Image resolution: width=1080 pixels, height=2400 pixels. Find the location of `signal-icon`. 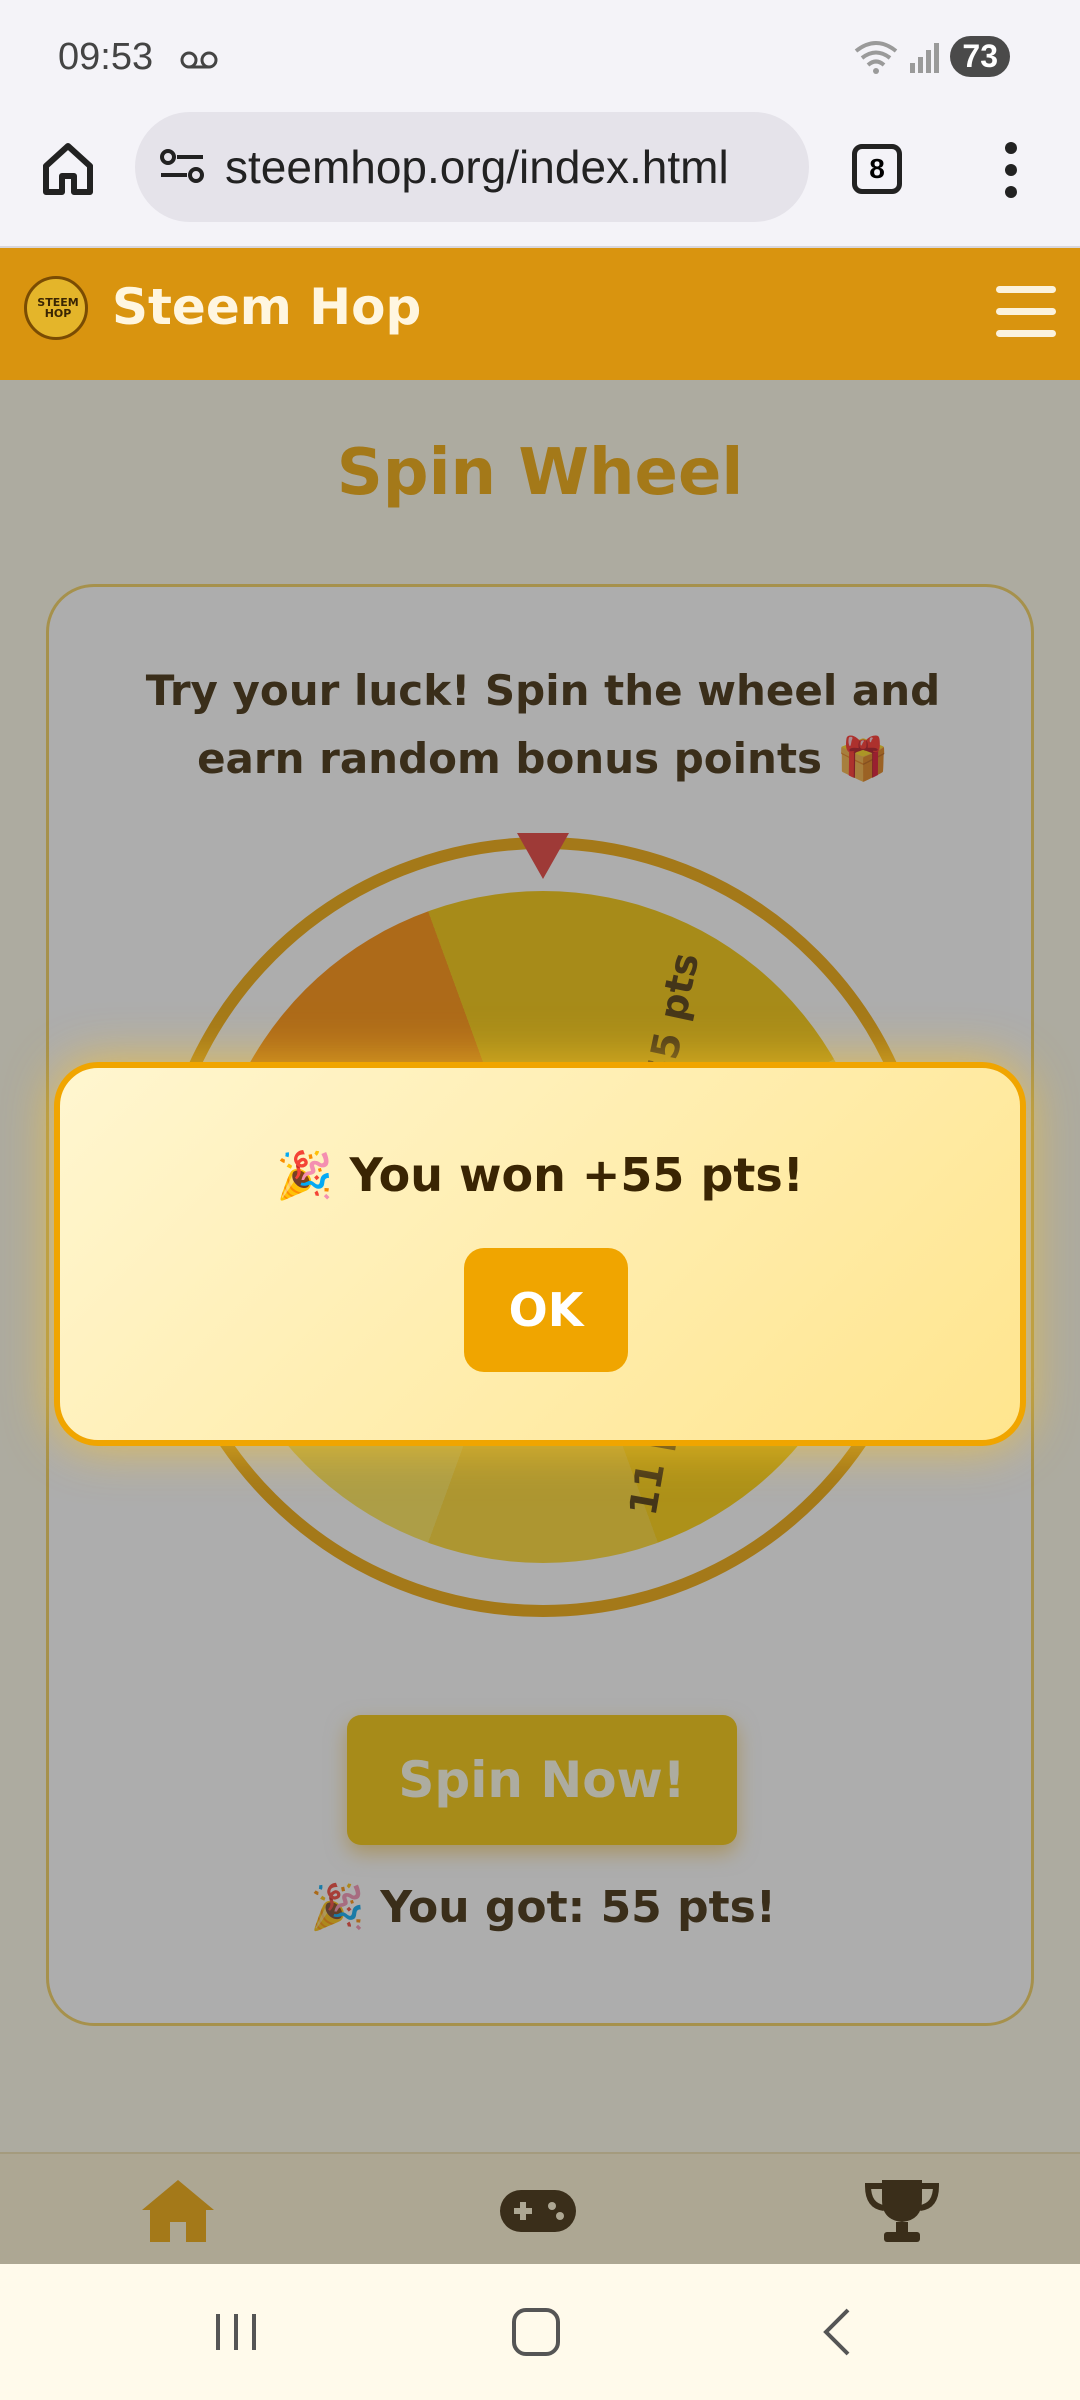

signal-icon is located at coordinates (925, 57).